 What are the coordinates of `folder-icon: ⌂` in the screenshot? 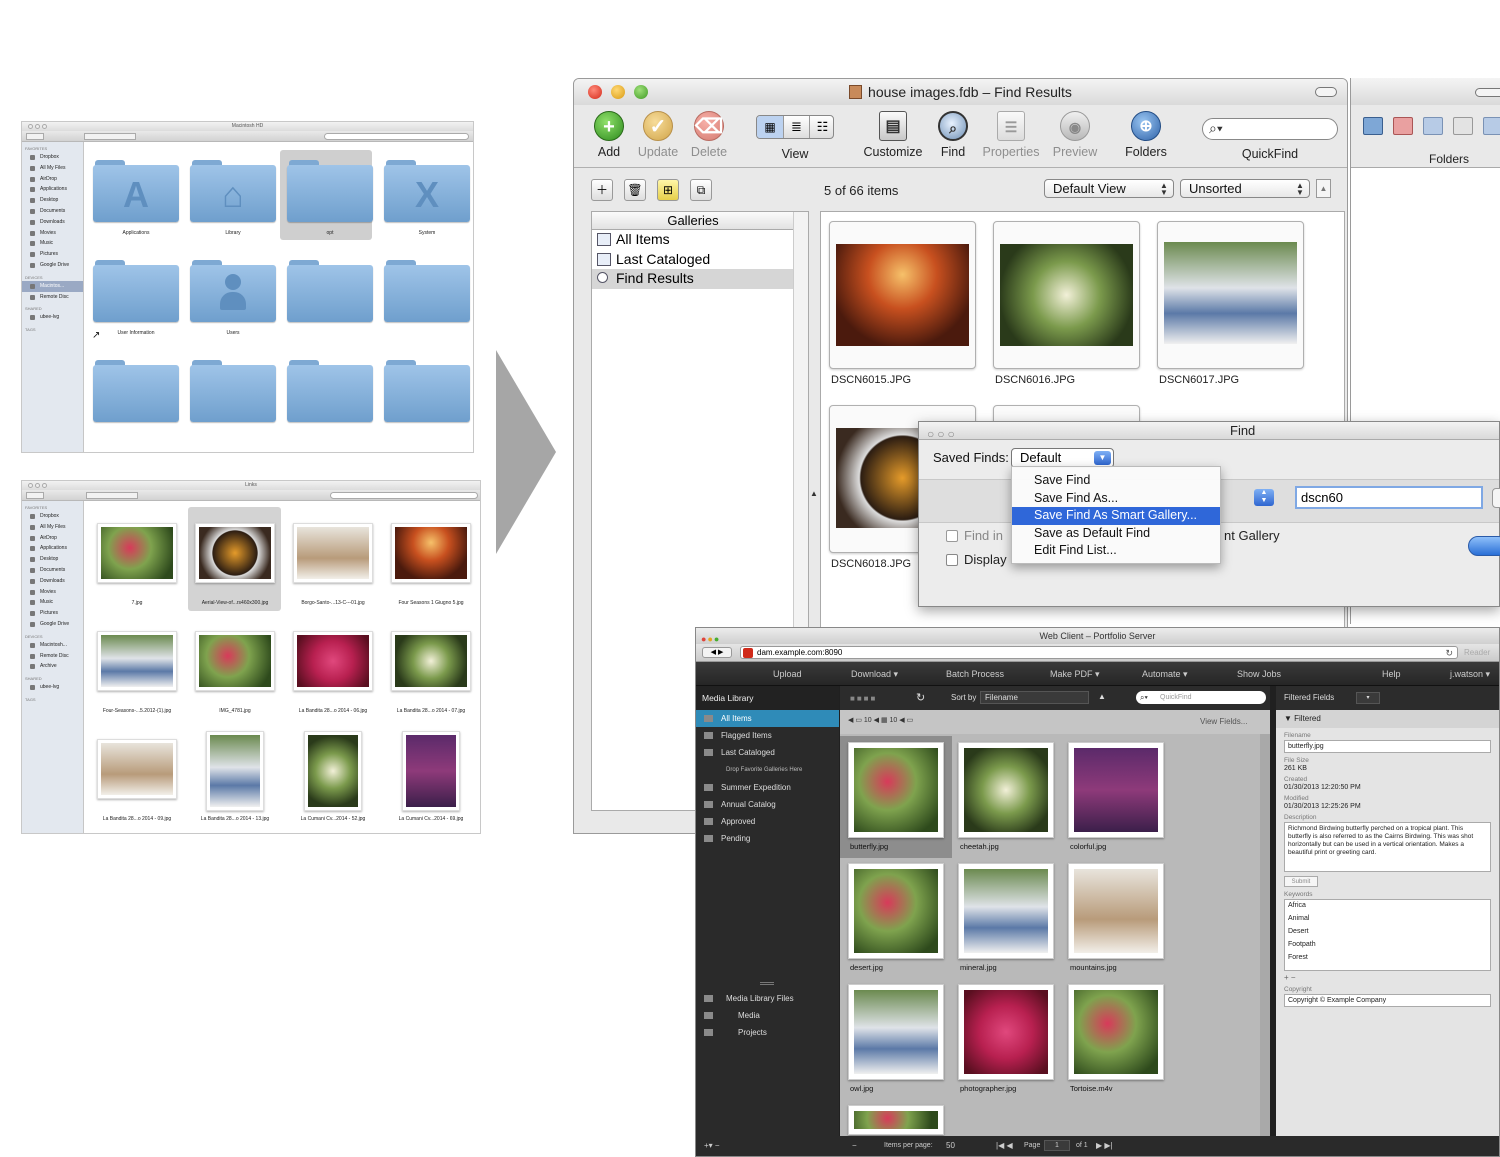 It's located at (233, 191).